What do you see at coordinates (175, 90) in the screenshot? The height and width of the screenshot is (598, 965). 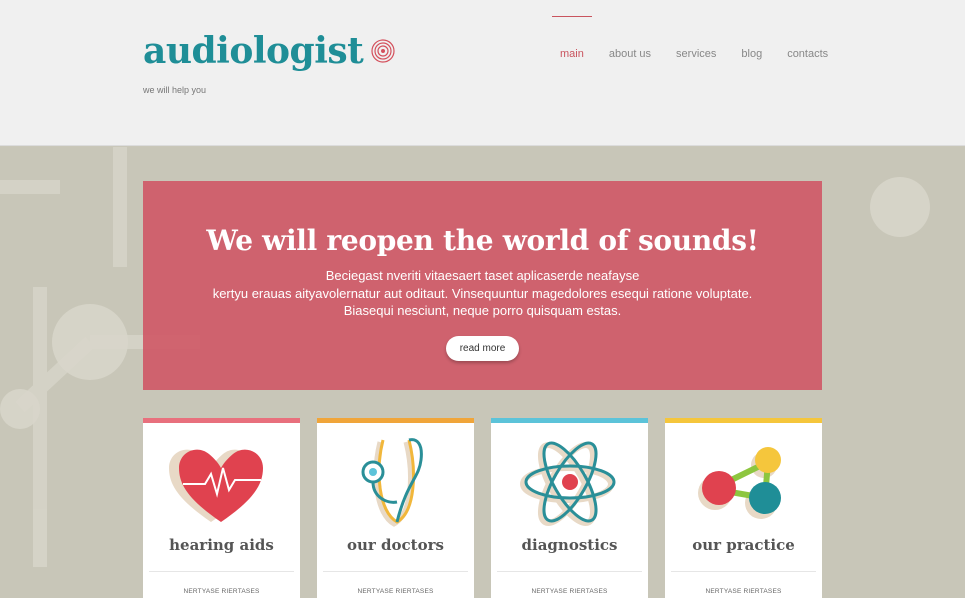 I see `tagline: we will help you` at bounding box center [175, 90].